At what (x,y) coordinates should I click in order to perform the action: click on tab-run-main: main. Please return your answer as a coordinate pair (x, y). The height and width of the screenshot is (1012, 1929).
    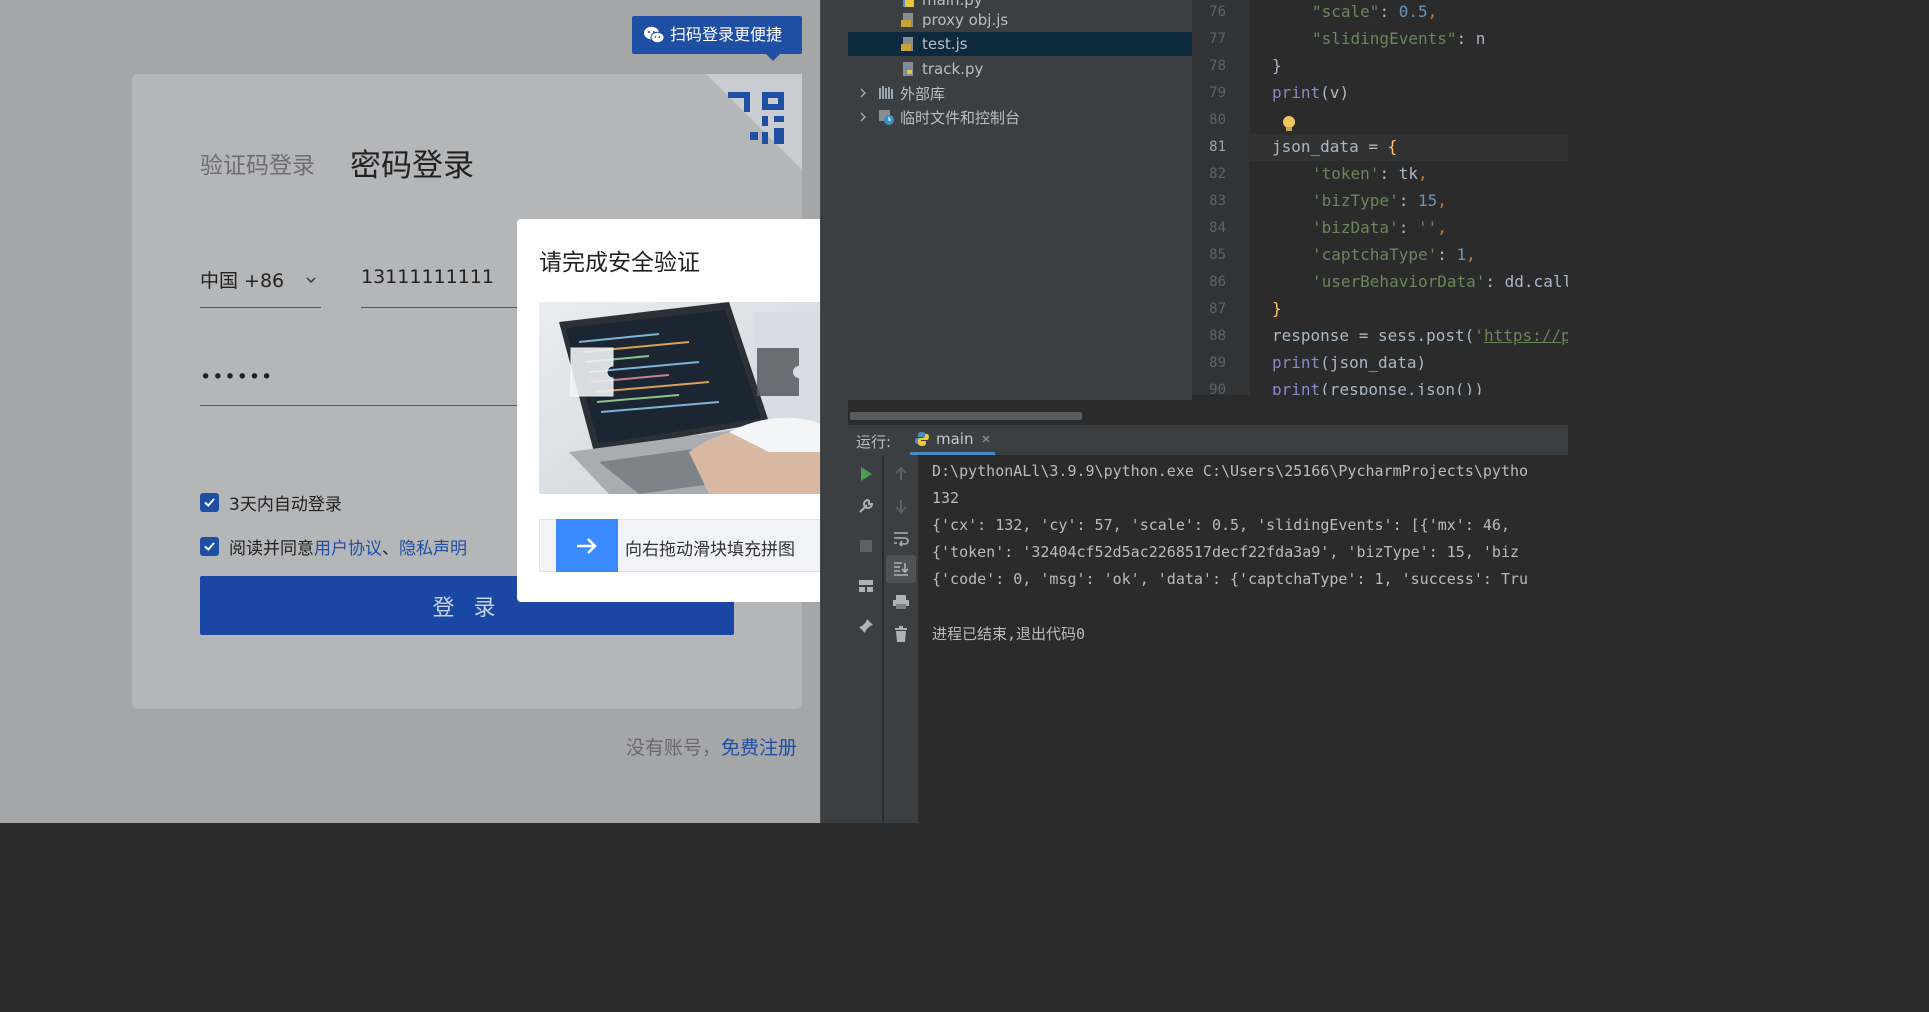
    Looking at the image, I should click on (953, 440).